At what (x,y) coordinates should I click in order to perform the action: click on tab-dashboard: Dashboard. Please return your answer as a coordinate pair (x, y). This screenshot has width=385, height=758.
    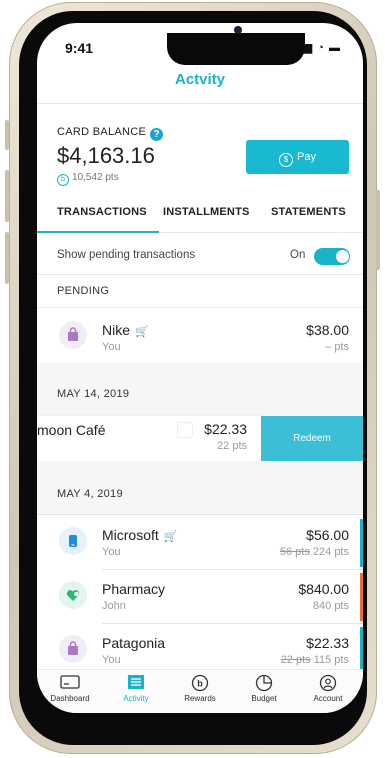
    Looking at the image, I should click on (70, 688).